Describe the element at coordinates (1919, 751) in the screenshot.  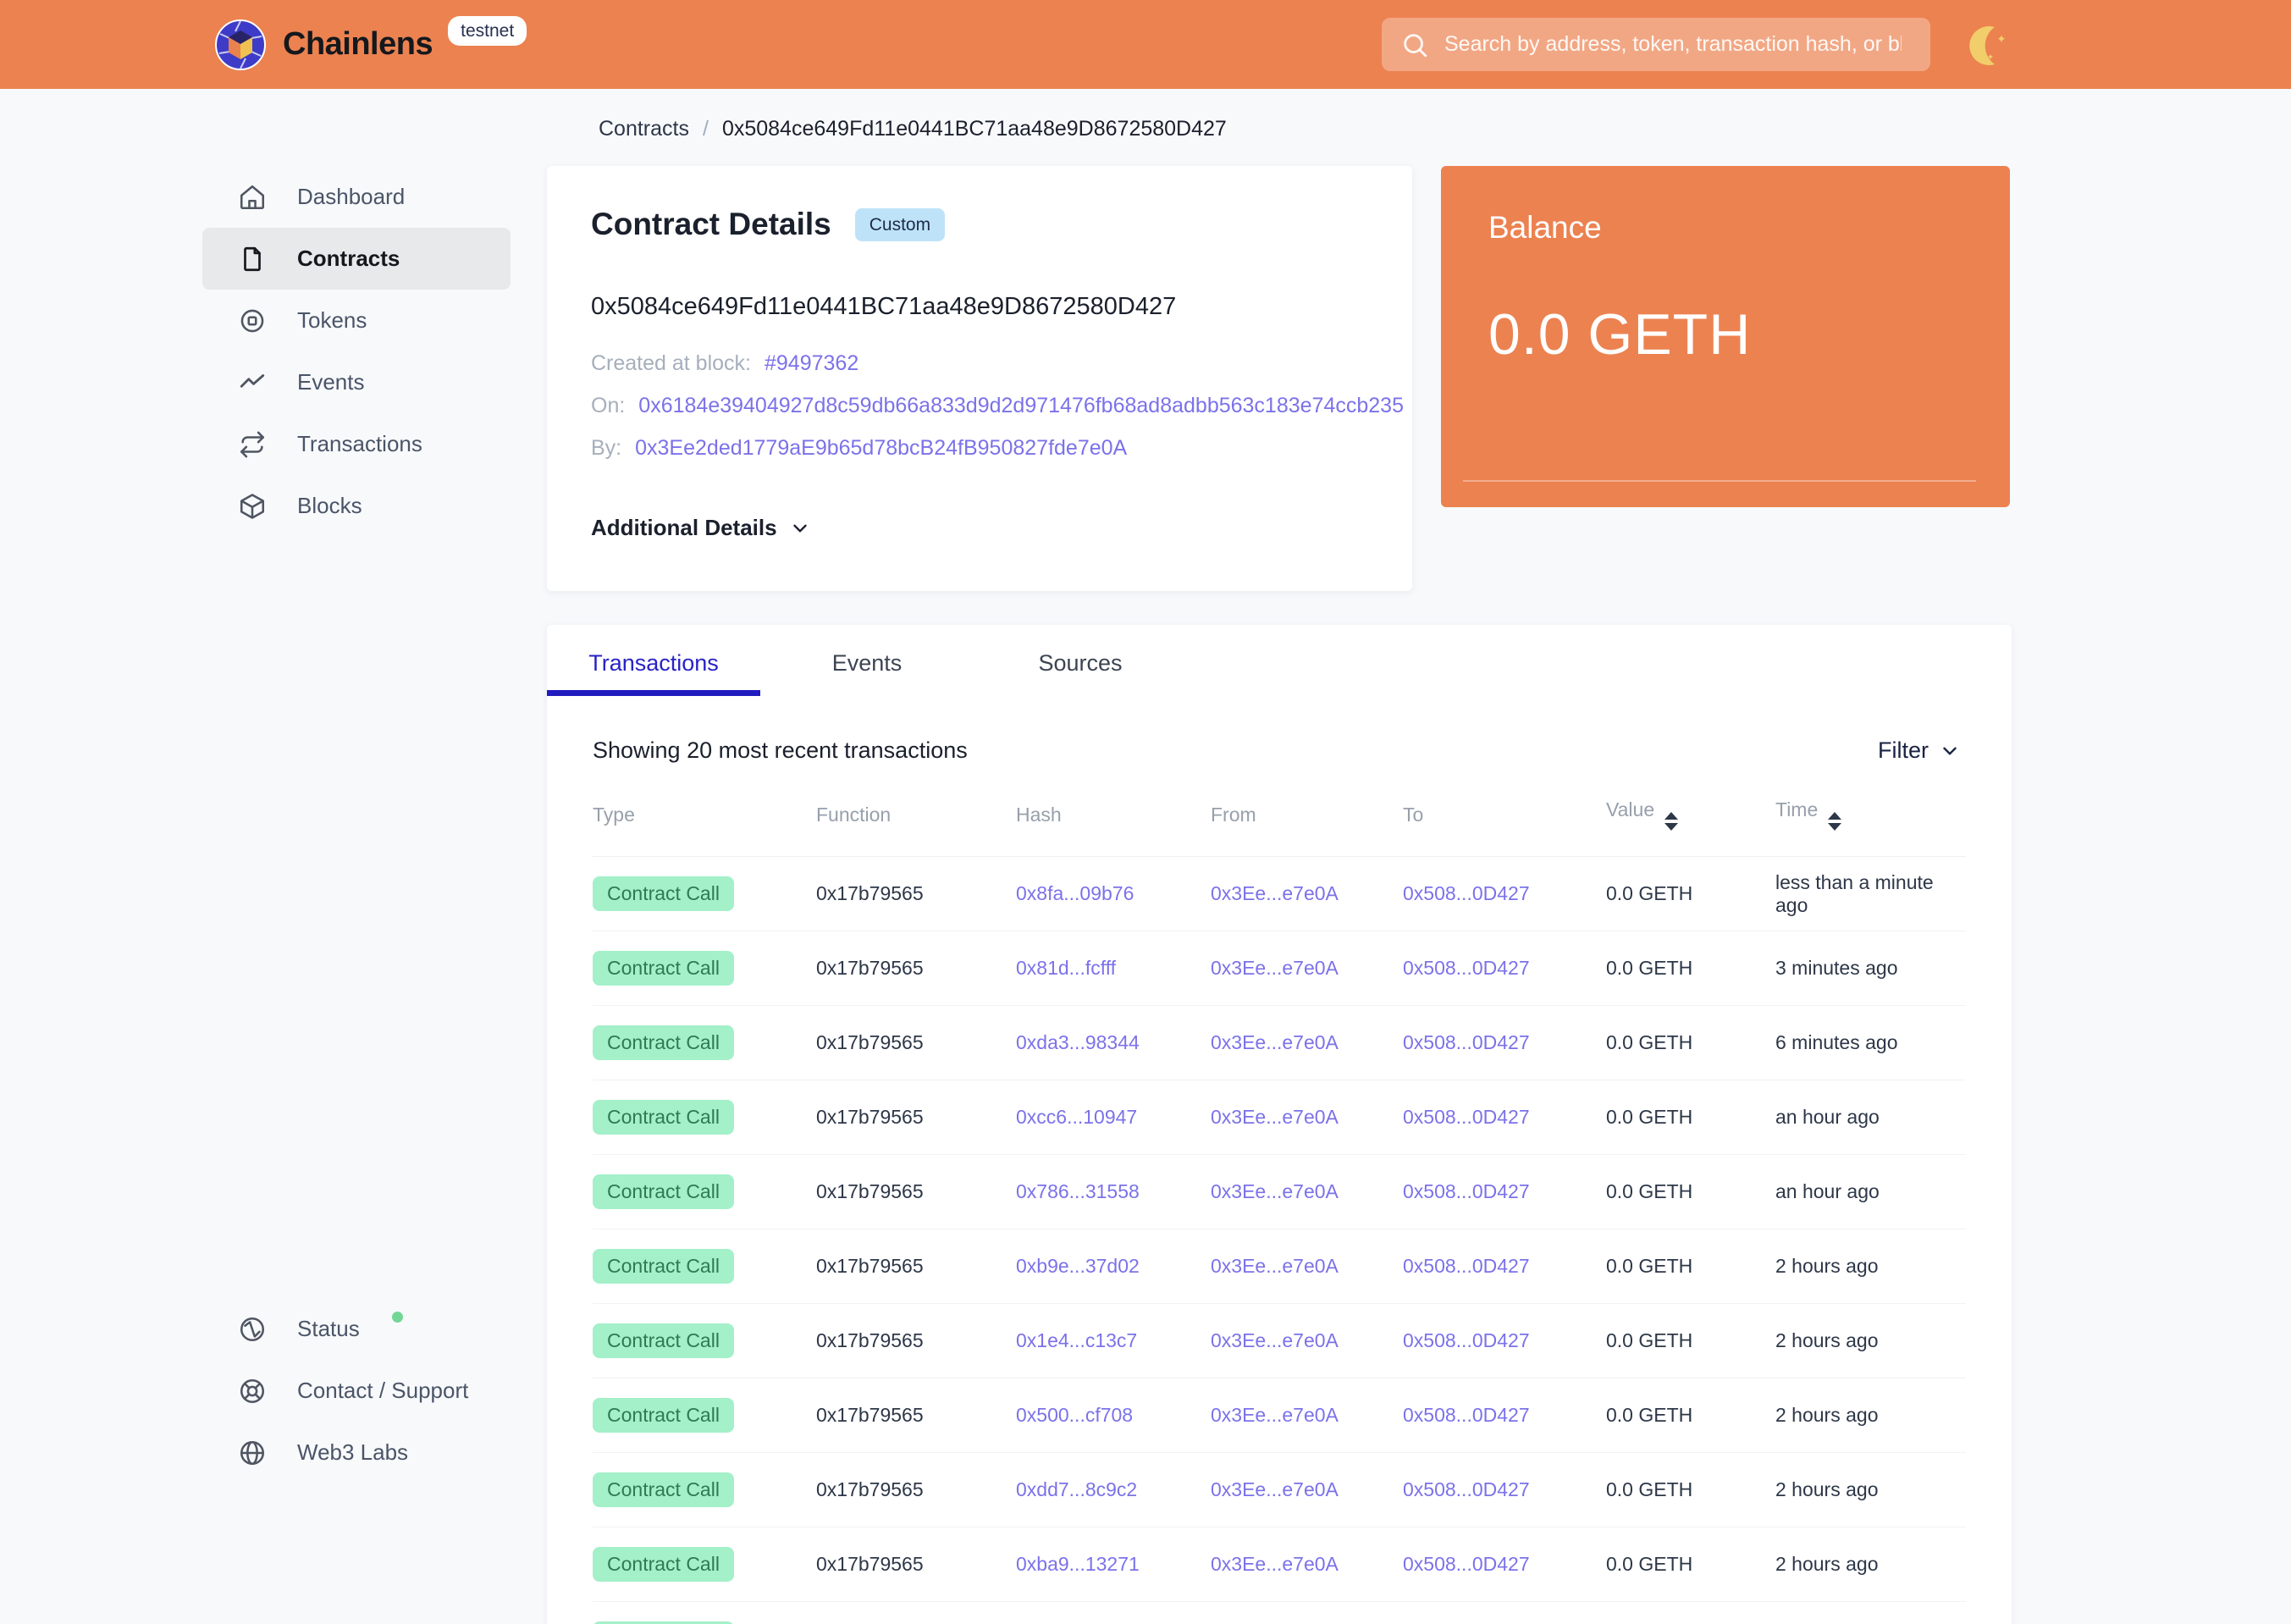
I see `filter-button: Filter` at that location.